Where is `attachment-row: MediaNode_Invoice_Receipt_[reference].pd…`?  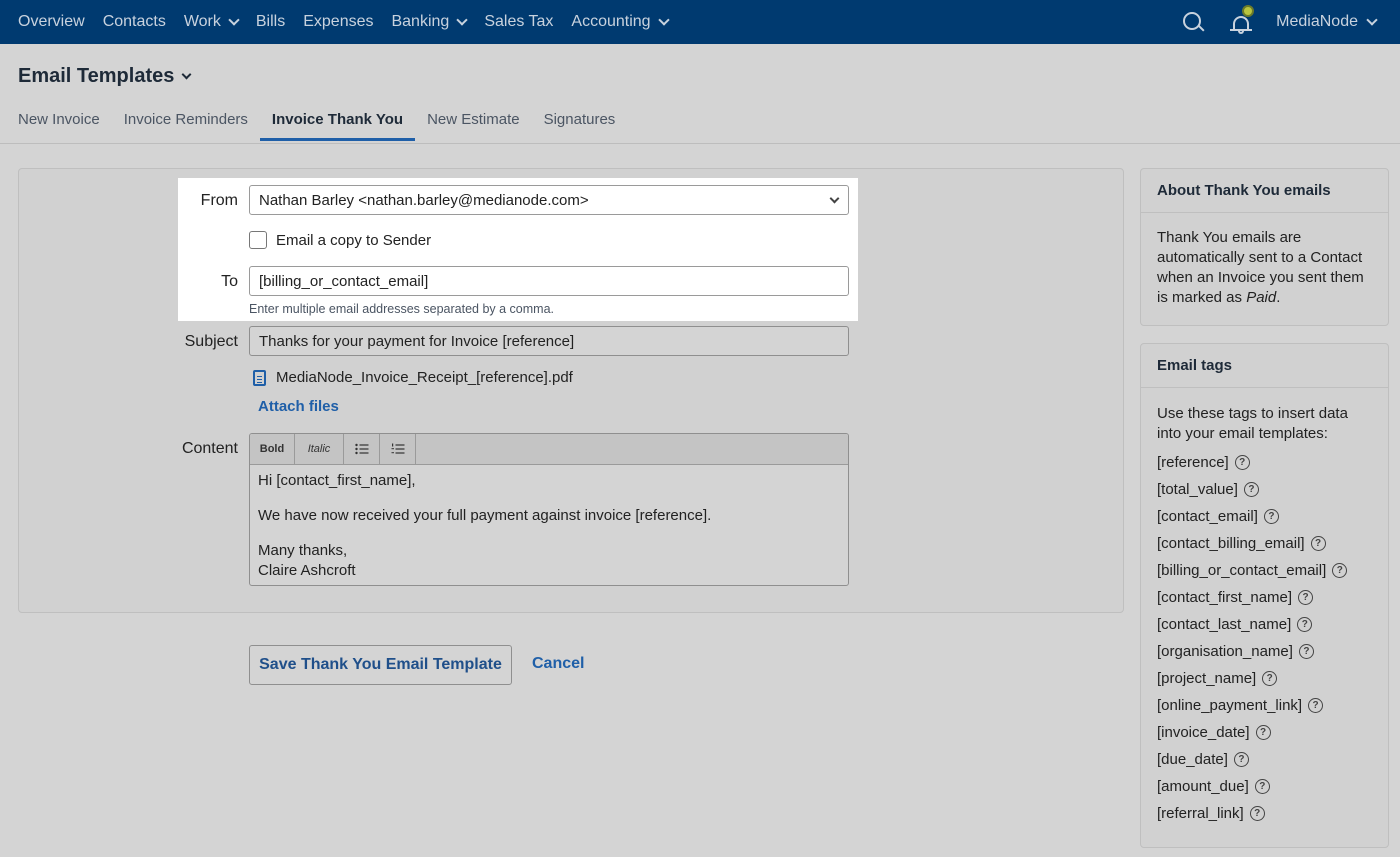 attachment-row: MediaNode_Invoice_Receipt_[reference].pd… is located at coordinates (413, 377).